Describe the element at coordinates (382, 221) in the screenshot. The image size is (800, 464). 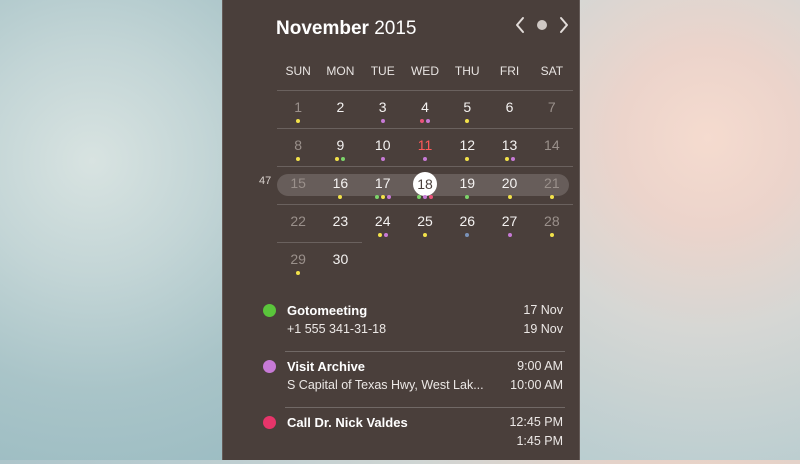
I see `day-number: 24` at that location.